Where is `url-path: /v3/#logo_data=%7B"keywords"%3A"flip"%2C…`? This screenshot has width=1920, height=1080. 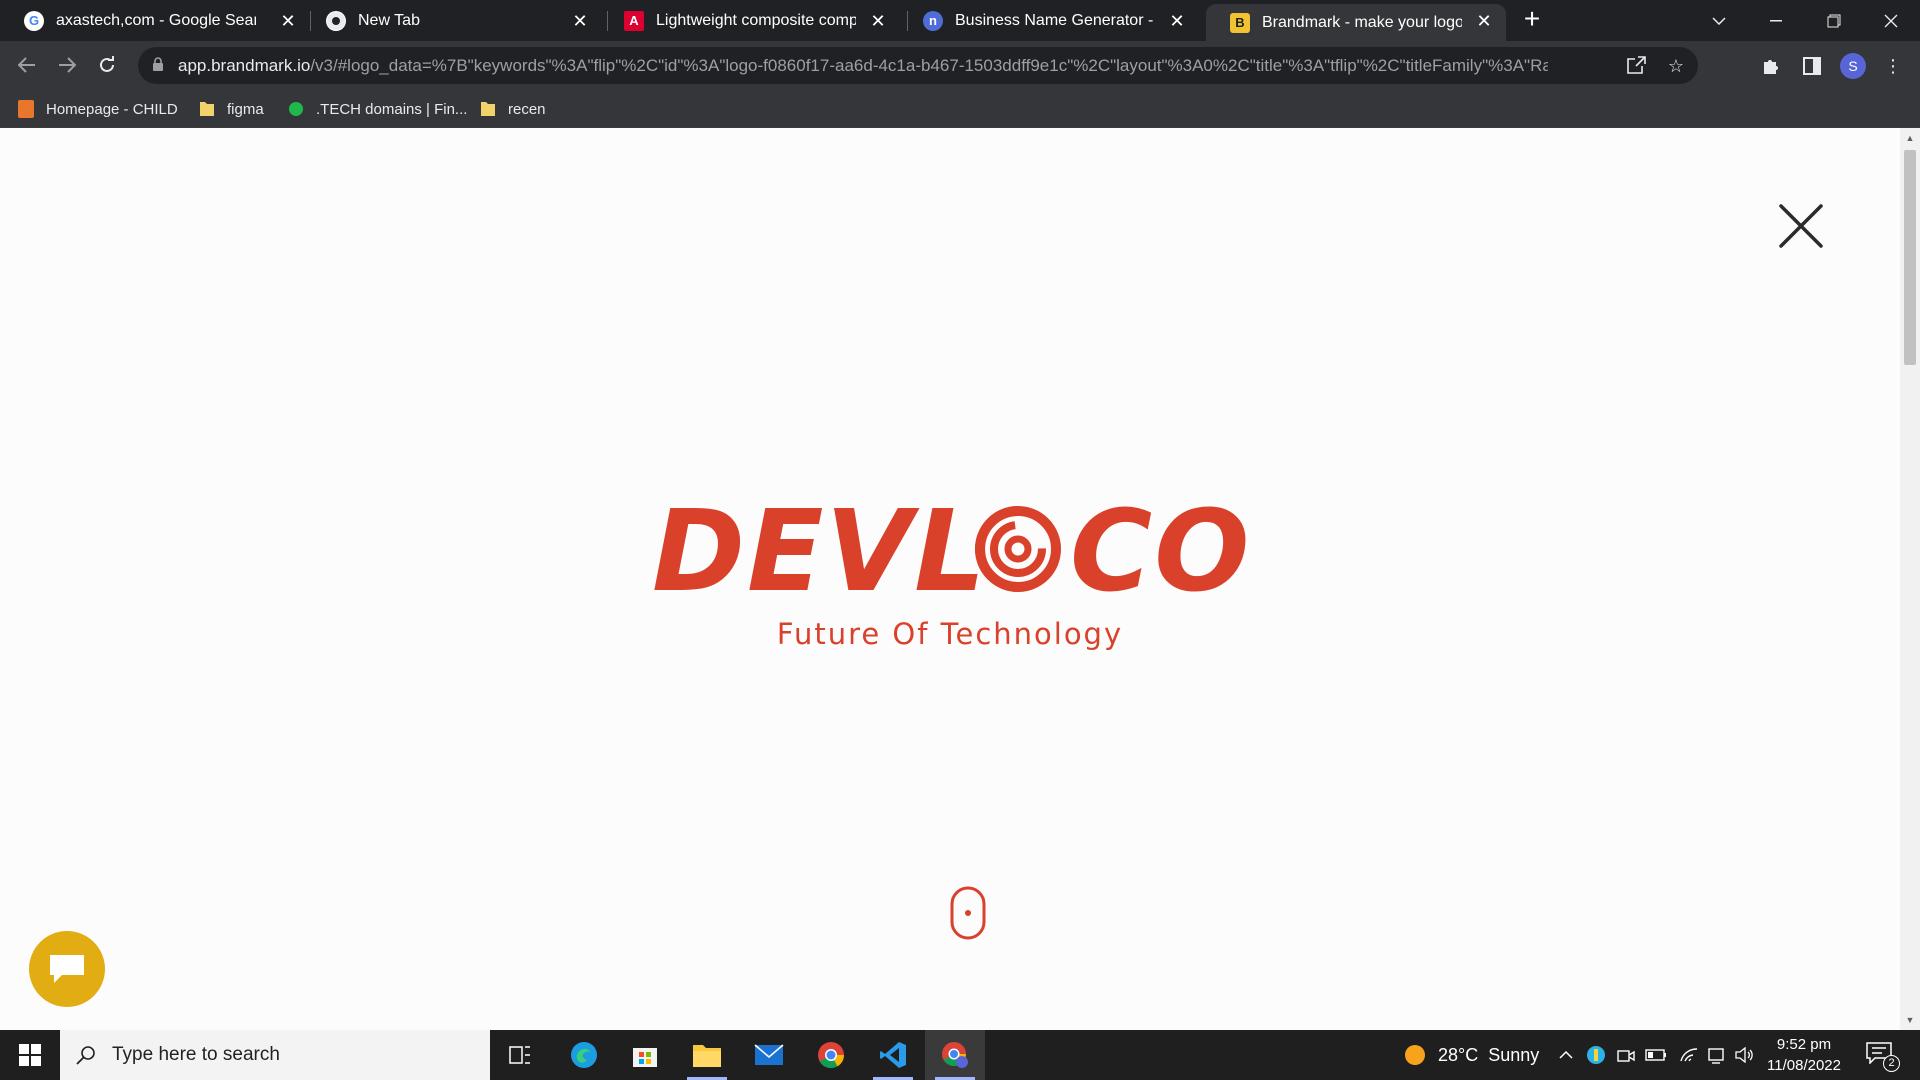 url-path: /v3/#logo_data=%7B"keywords"%3A"flip"%2C… is located at coordinates (929, 65).